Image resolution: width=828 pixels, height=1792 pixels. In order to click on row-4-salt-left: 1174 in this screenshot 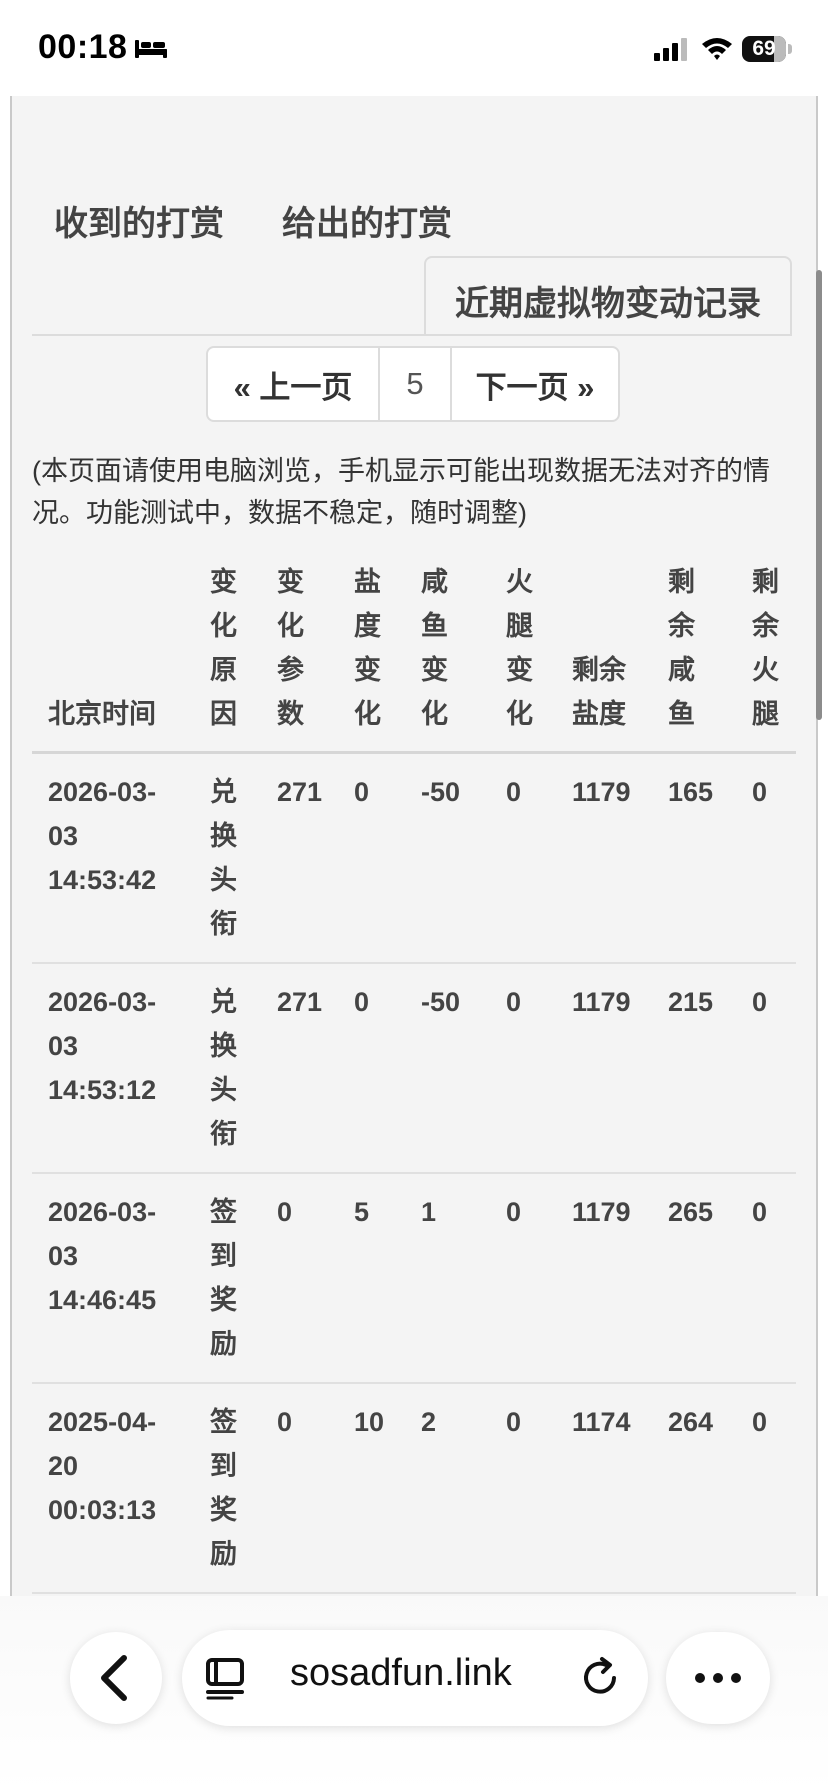, I will do `click(601, 1422)`.